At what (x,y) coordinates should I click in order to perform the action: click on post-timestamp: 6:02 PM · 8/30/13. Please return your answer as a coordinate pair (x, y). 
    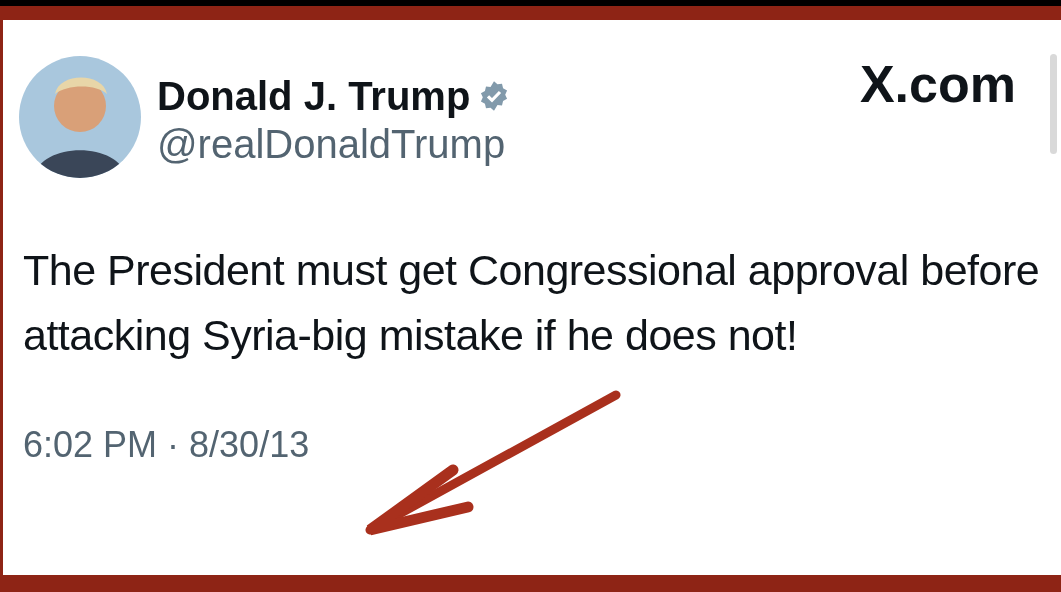
    Looking at the image, I should click on (542, 445).